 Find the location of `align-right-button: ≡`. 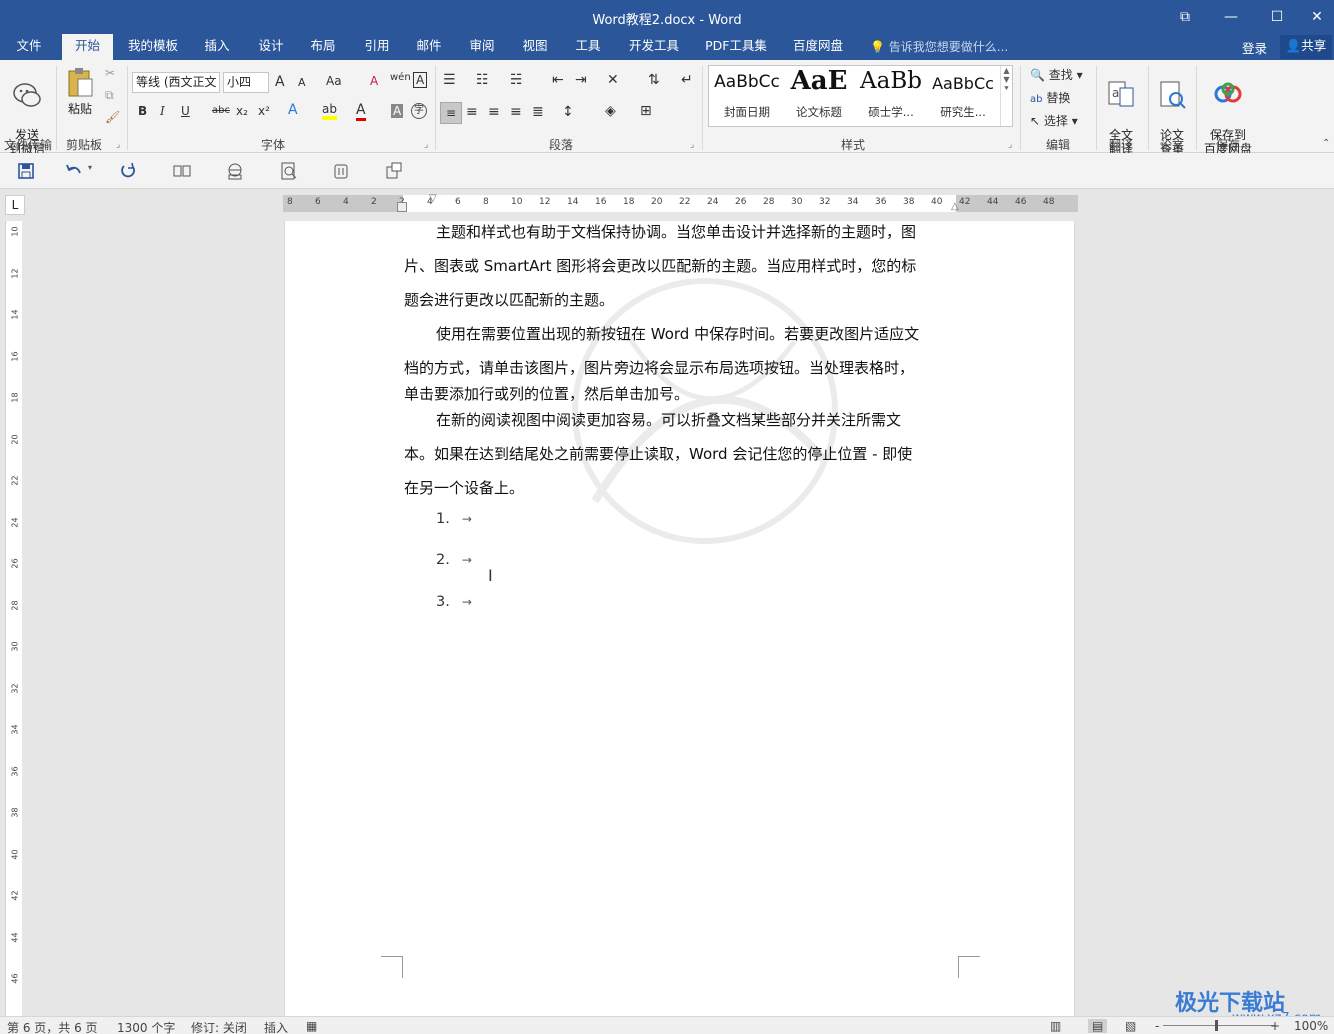

align-right-button: ≡ is located at coordinates (494, 112).